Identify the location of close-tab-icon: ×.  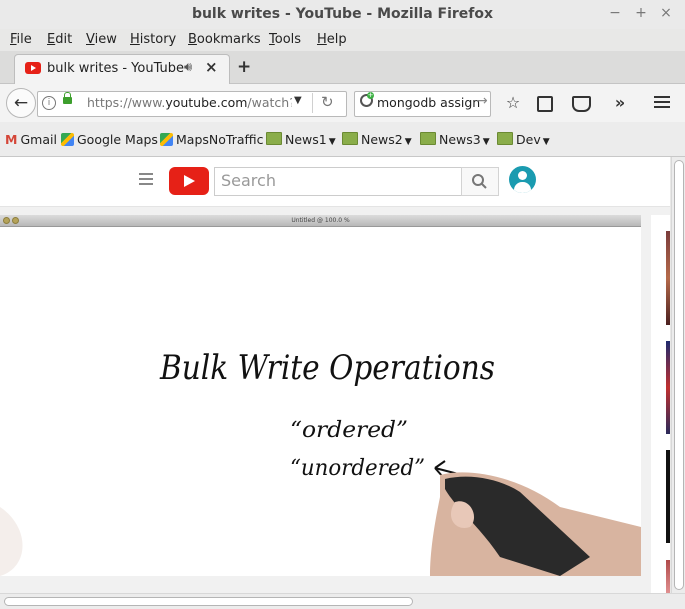
(211, 67).